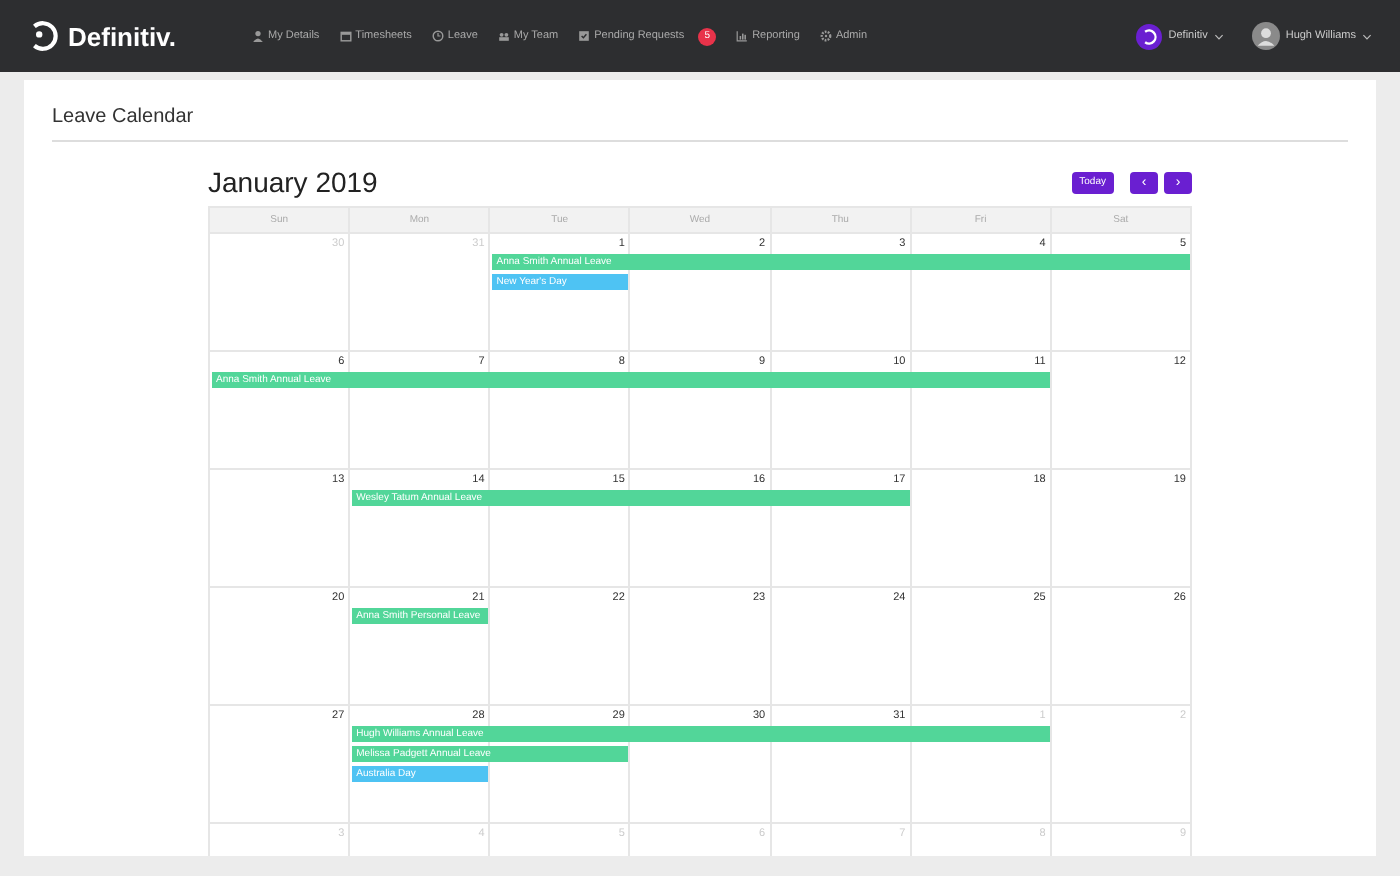 The width and height of the screenshot is (1400, 876). I want to click on calendar-icon, so click(345, 36).